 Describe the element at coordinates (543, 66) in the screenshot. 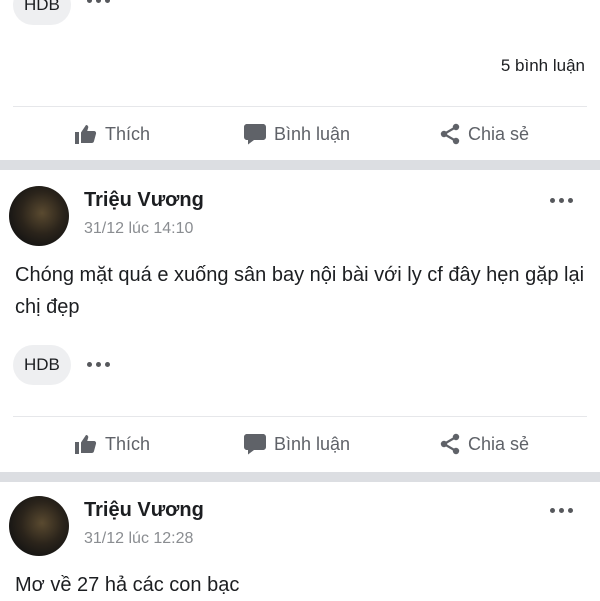

I see `comment-count: 5 bình luận` at that location.